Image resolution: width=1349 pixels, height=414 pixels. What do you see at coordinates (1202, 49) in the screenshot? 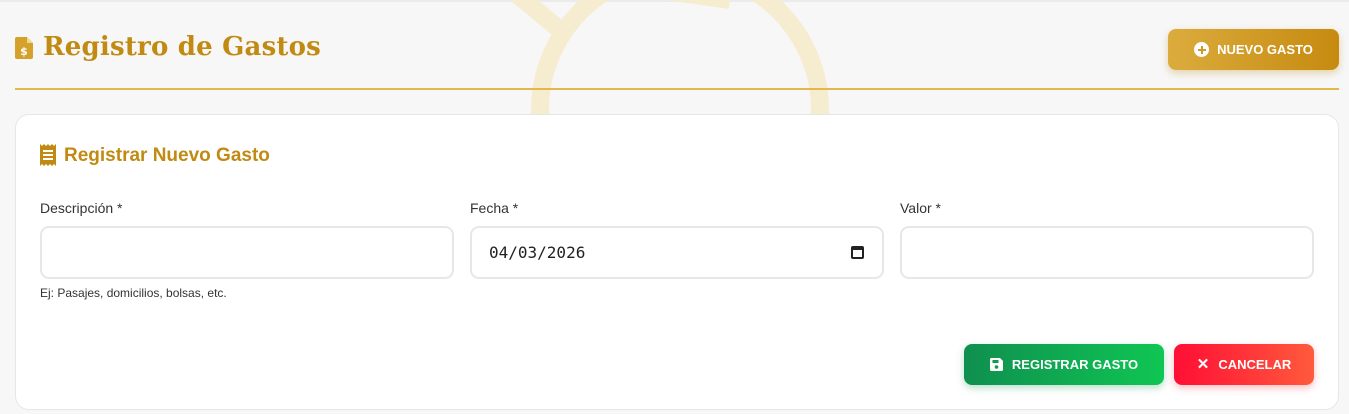
I see `plus-circle-icon` at bounding box center [1202, 49].